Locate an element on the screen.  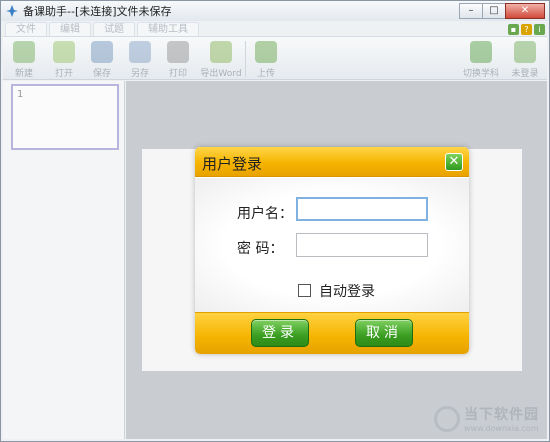
tab-edit: 编辑 is located at coordinates (70, 29).